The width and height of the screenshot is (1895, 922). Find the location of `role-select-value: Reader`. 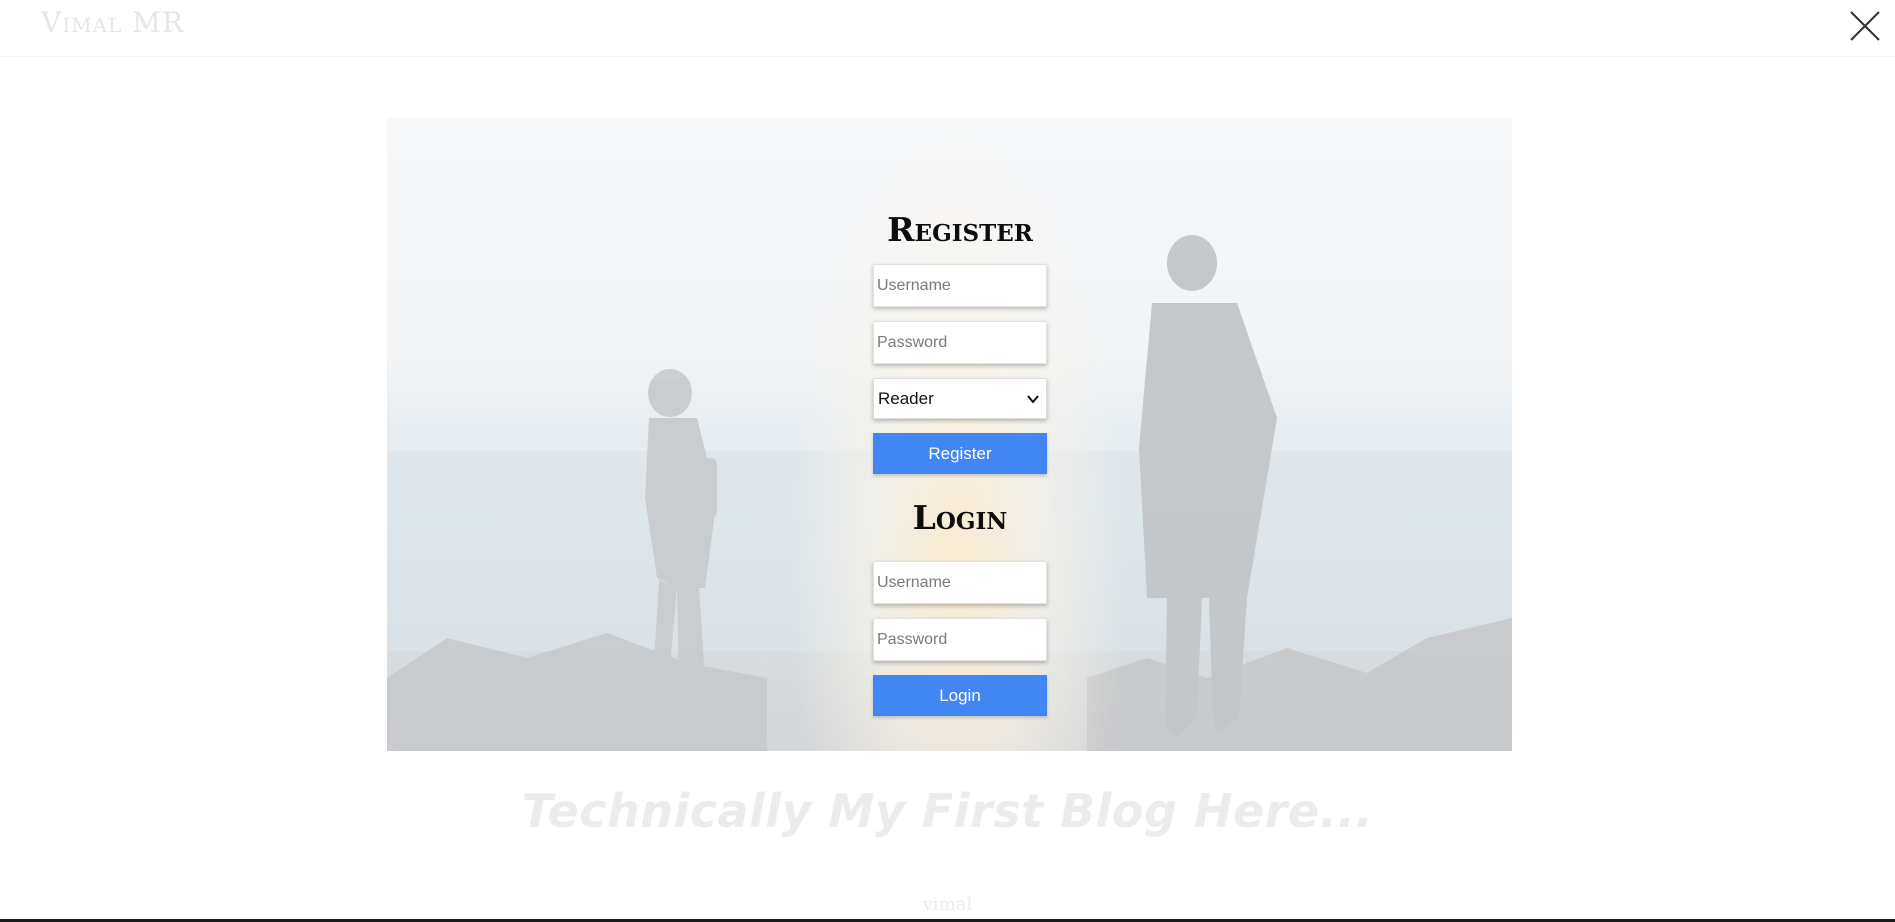

role-select-value: Reader is located at coordinates (906, 398).